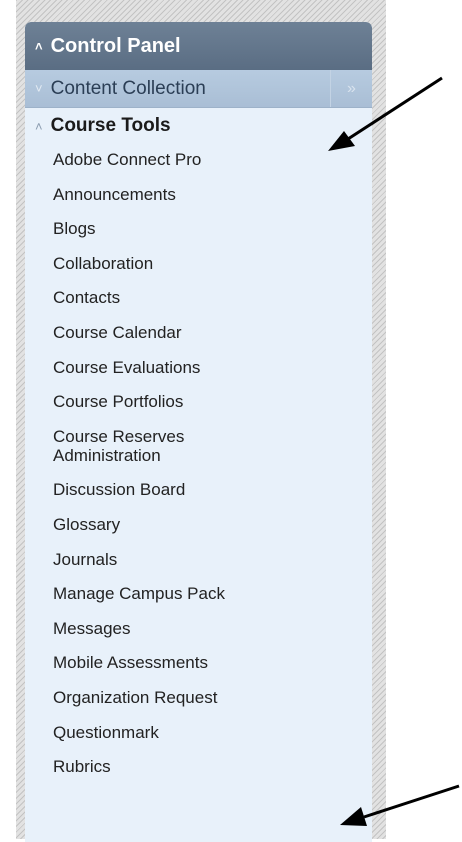  Describe the element at coordinates (385, 113) in the screenshot. I see `arrow-to-course-tools` at that location.